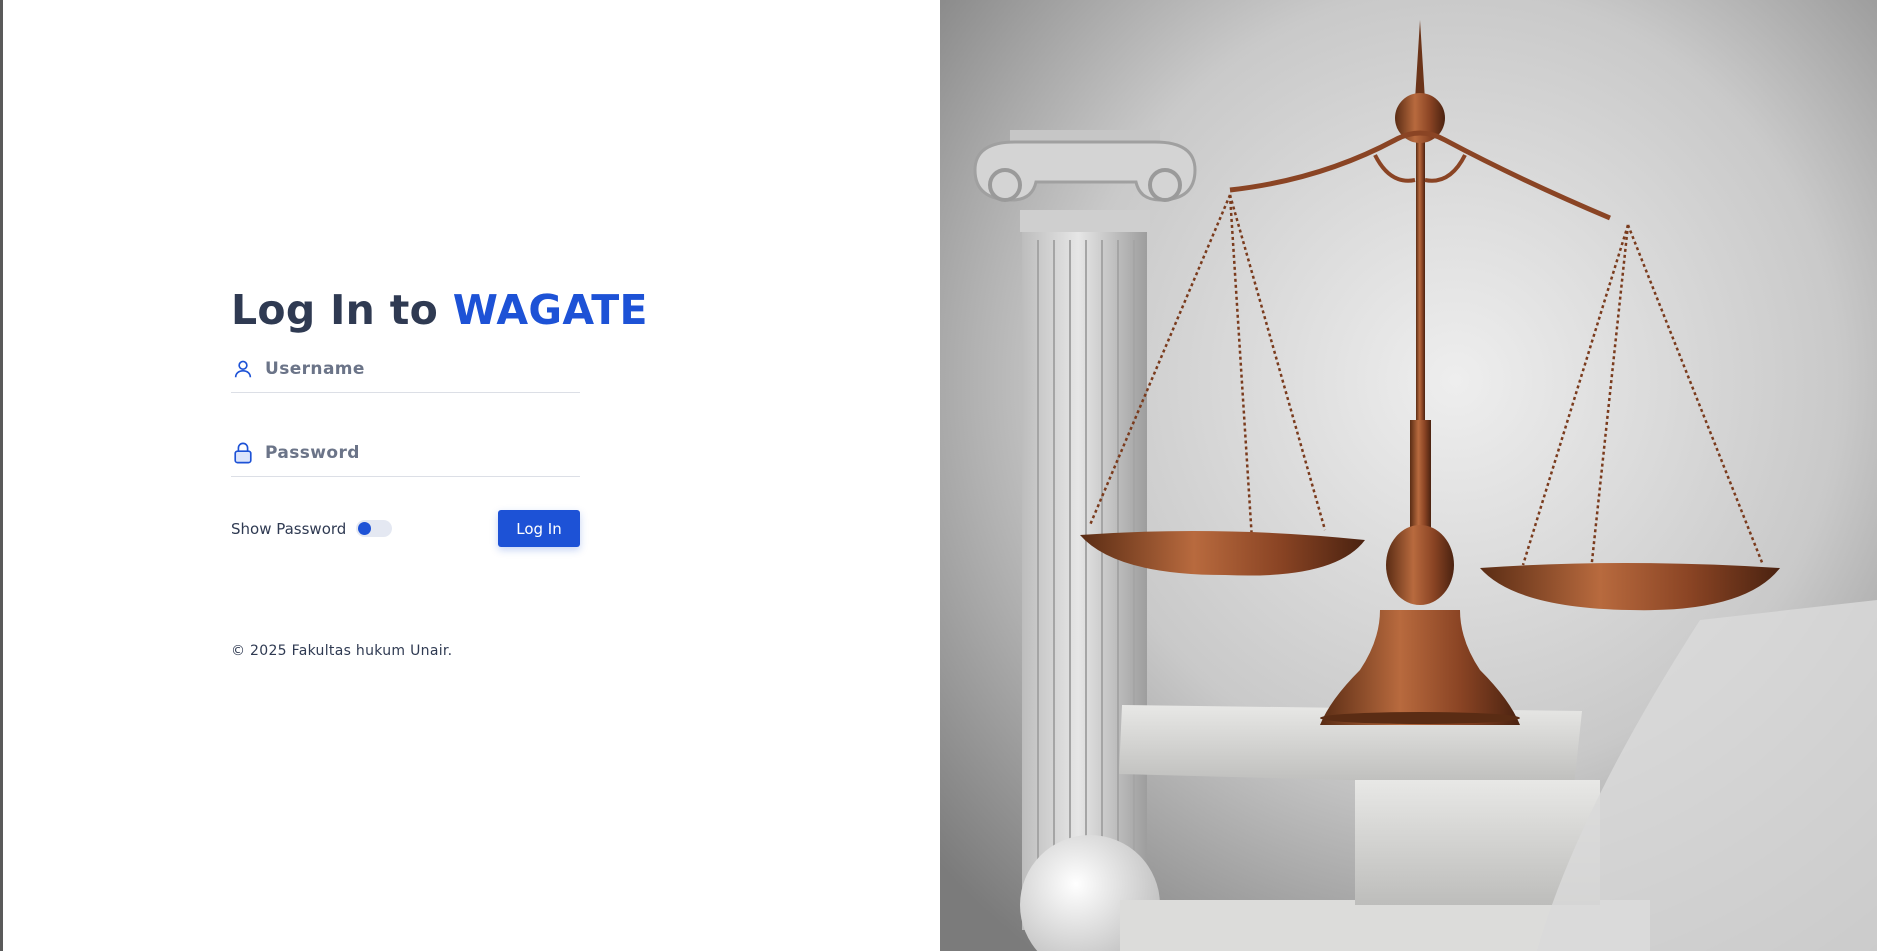  What do you see at coordinates (335, 310) in the screenshot?
I see `title-prefix: Log In to` at bounding box center [335, 310].